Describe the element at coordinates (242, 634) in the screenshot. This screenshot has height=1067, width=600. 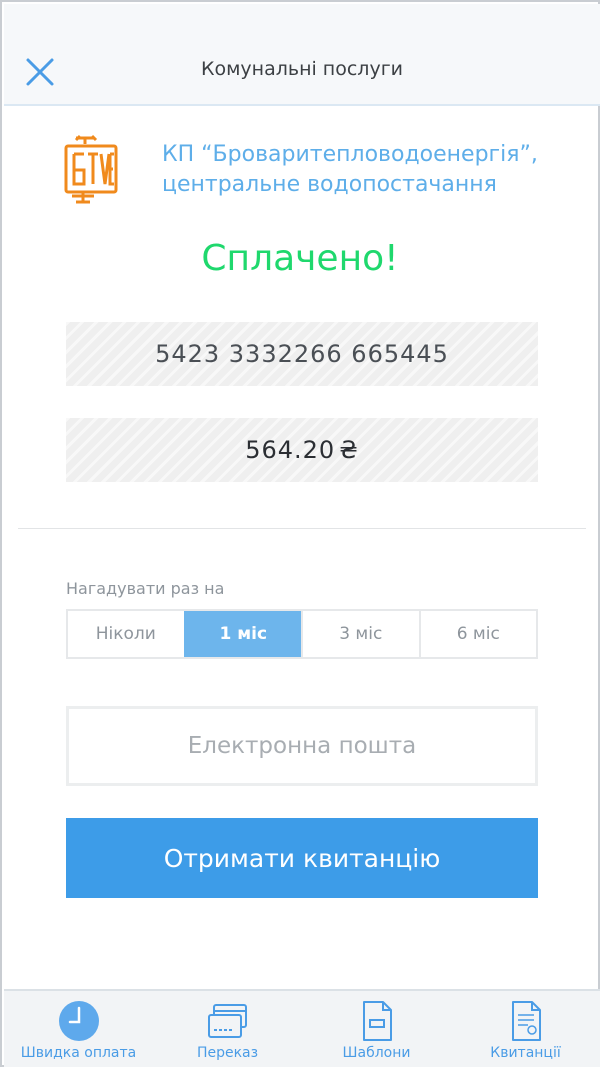
I see `reminder-option-1-month: 1 міс` at that location.